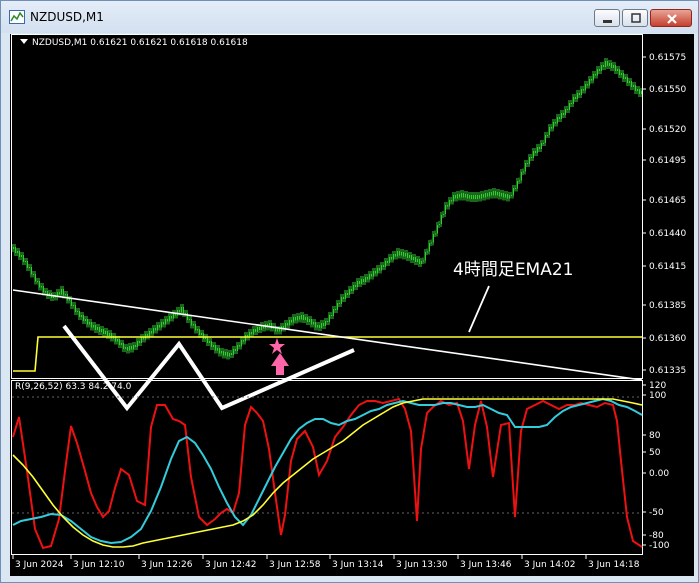  What do you see at coordinates (24, 41) in the screenshot?
I see `collapse-triangle-icon` at bounding box center [24, 41].